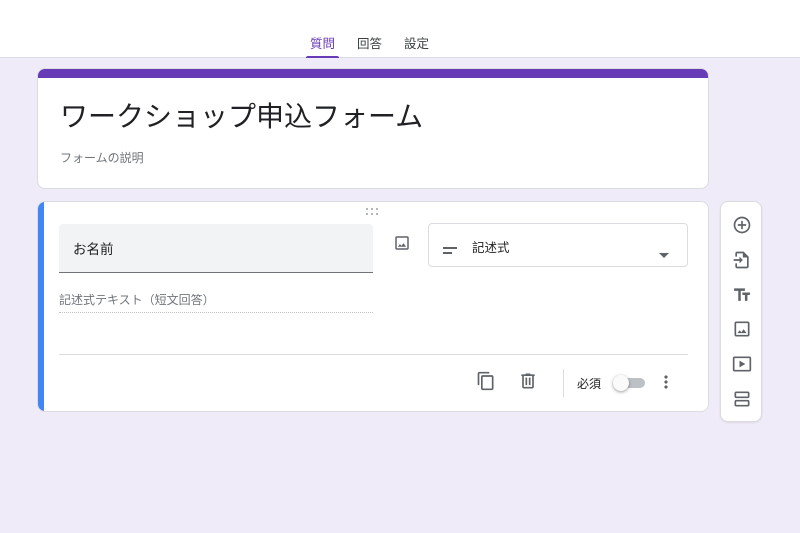 Image resolution: width=800 pixels, height=533 pixels. Describe the element at coordinates (373, 73) in the screenshot. I see `title-card-accent` at that location.